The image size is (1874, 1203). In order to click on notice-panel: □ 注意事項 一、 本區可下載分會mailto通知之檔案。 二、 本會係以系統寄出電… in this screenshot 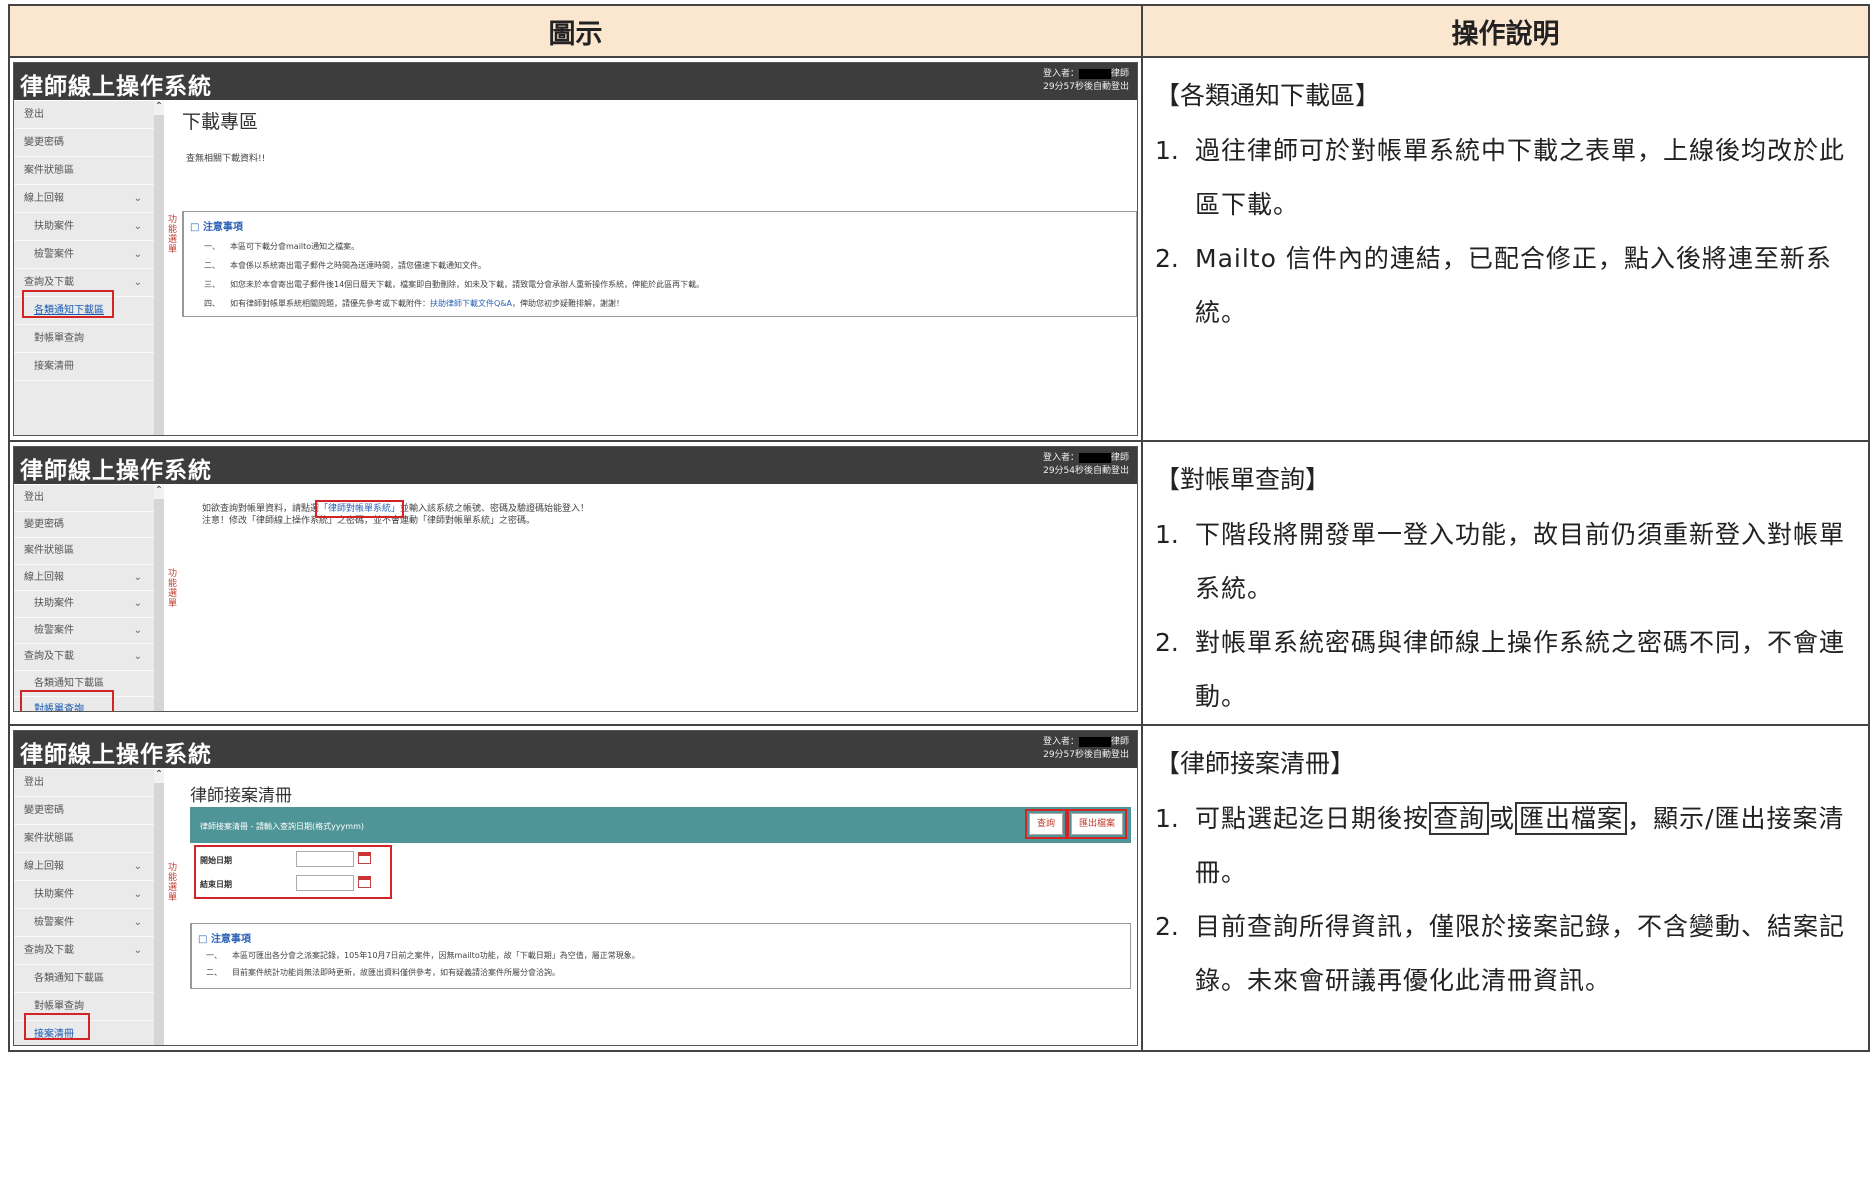, I will do `click(659, 264)`.